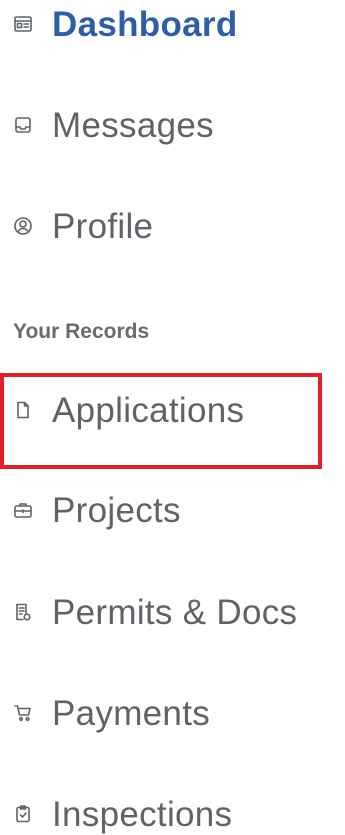 The image size is (345, 835). What do you see at coordinates (142, 814) in the screenshot?
I see `sidebar-item-label: Inspections` at bounding box center [142, 814].